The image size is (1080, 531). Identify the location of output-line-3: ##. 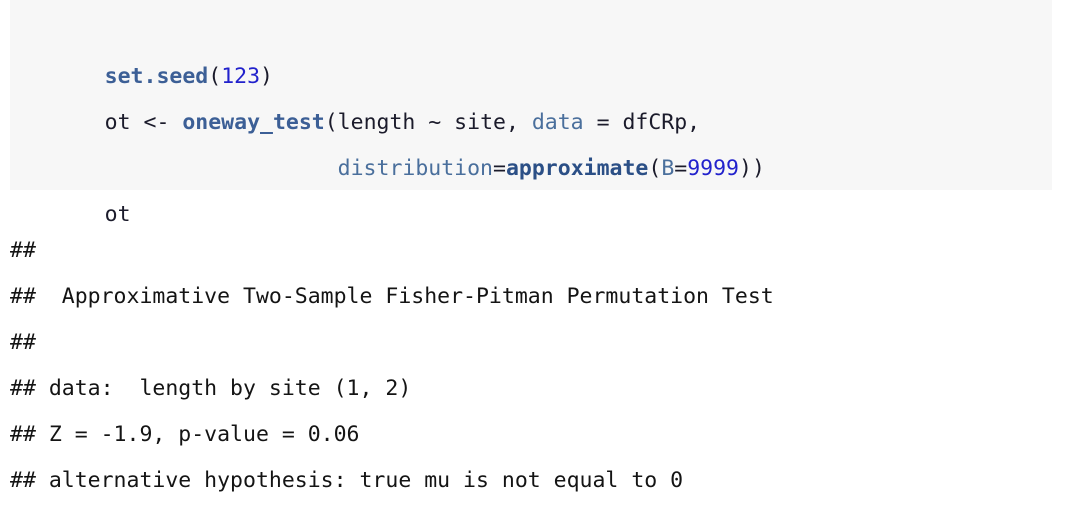
(29, 342).